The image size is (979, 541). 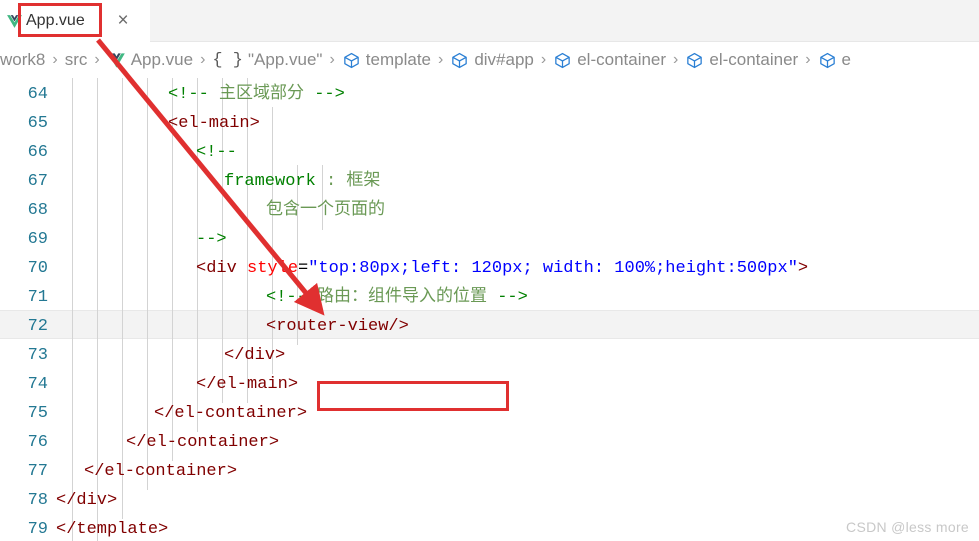 I want to click on code-token: >, so click(x=803, y=268).